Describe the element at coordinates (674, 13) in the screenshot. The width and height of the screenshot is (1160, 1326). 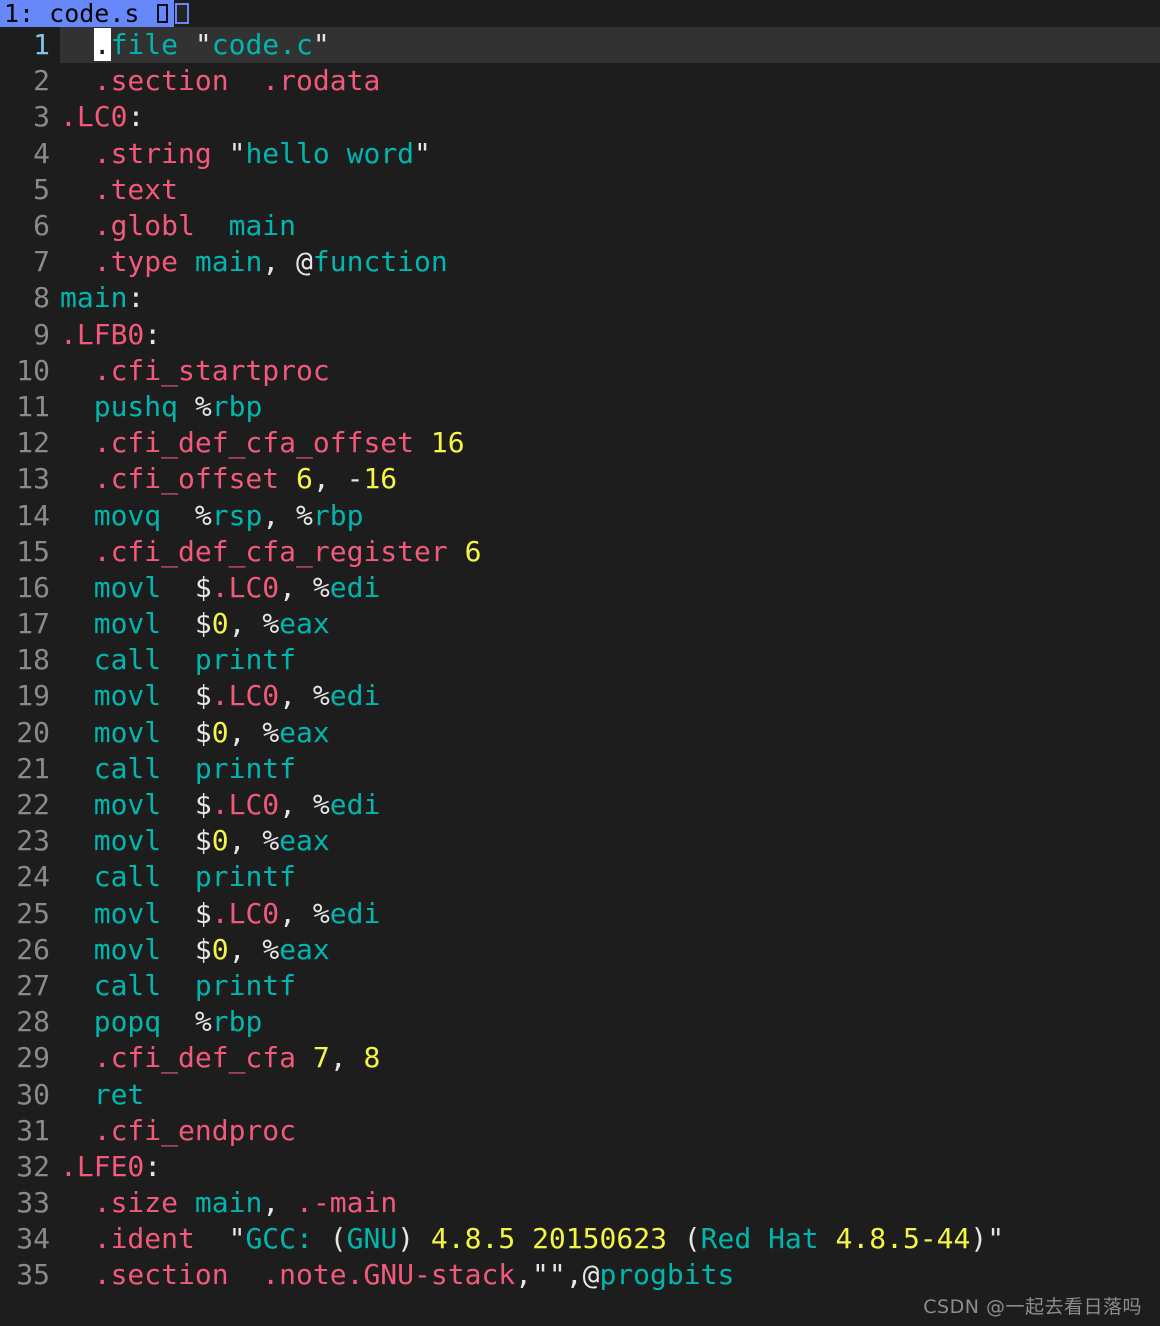
I see `tab-bar-empty-area` at that location.